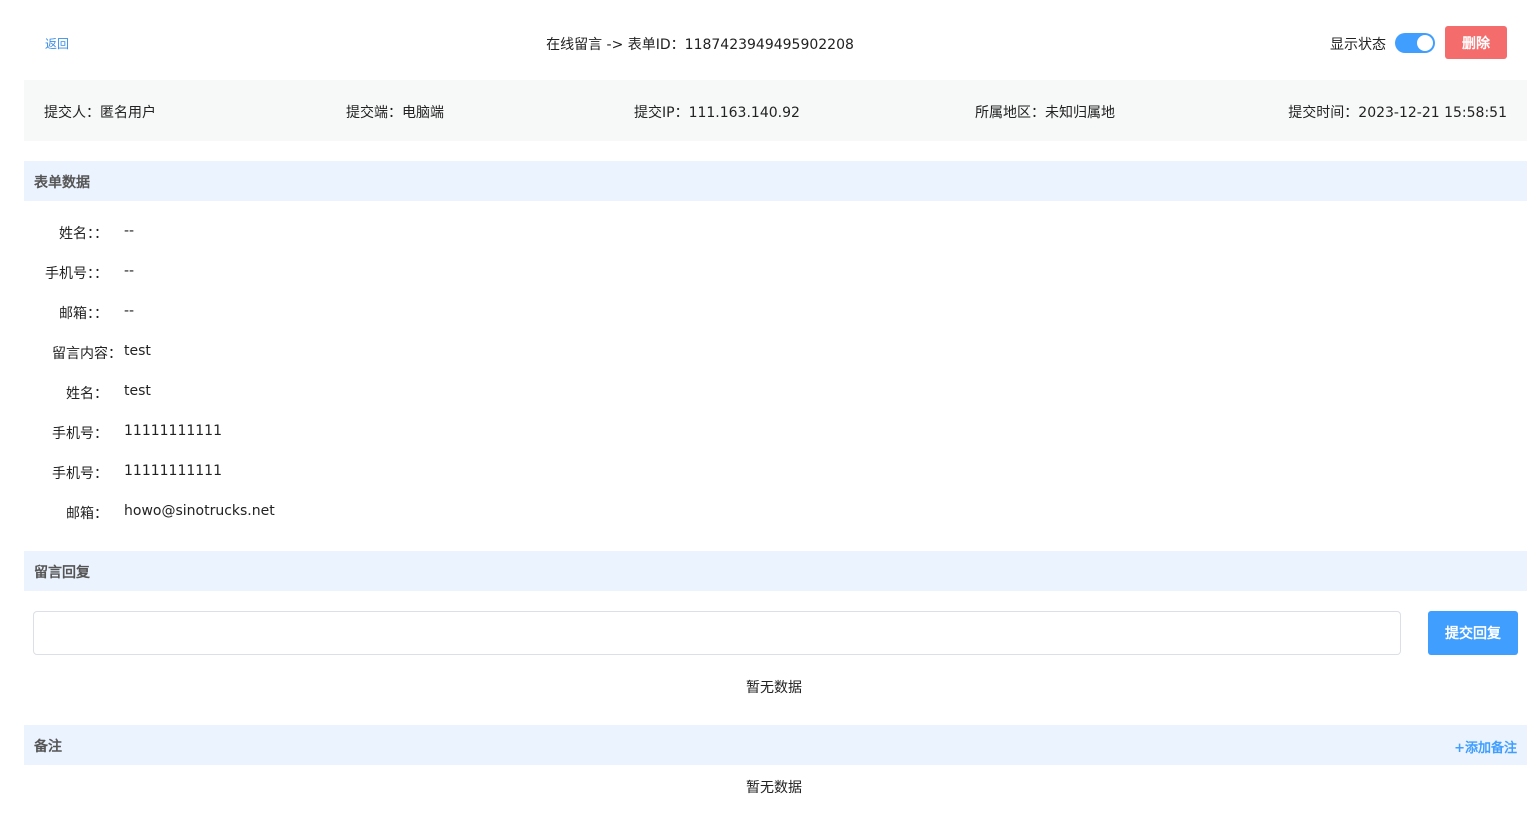 The width and height of the screenshot is (1538, 828). Describe the element at coordinates (87, 394) in the screenshot. I see `form-field-label: 姓名：` at that location.